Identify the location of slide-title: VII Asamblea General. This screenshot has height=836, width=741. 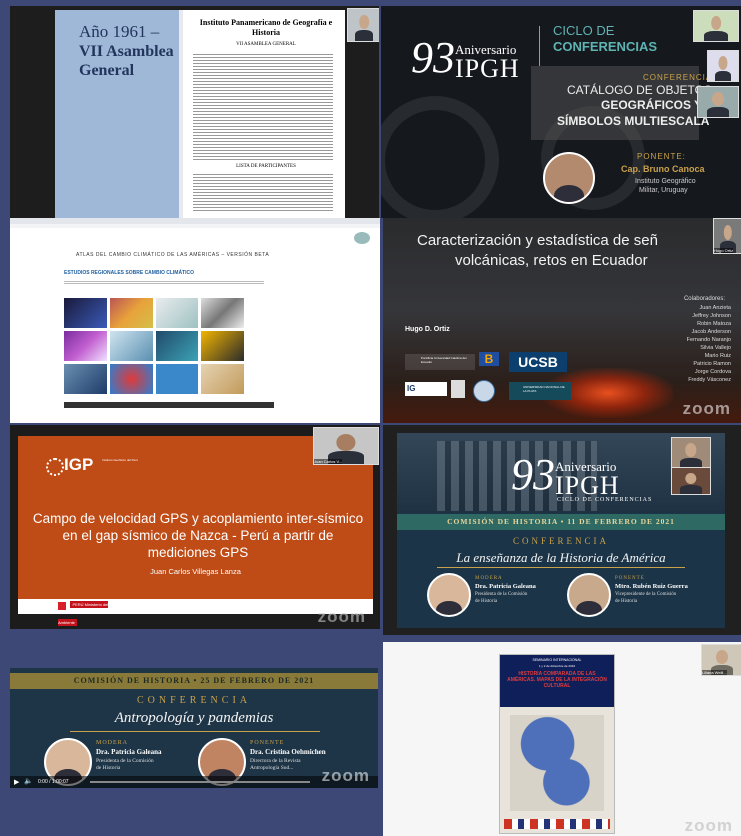
(126, 61).